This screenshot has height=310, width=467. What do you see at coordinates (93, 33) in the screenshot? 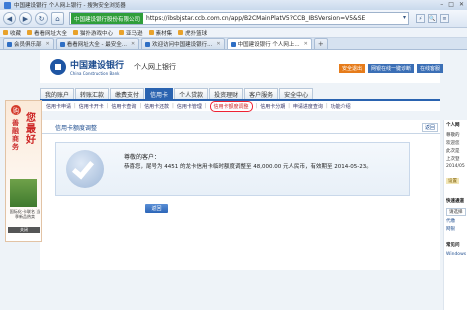
I see `favorite-item: 猫扑游戏中心` at bounding box center [93, 33].